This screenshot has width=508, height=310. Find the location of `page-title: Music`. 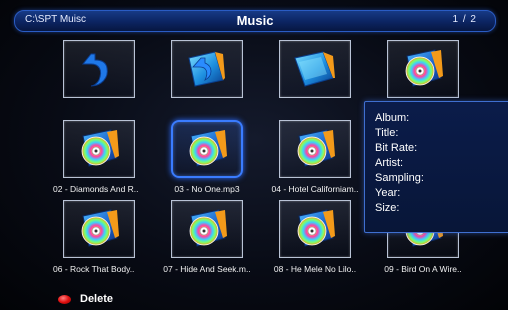

page-title: Music is located at coordinates (255, 20).